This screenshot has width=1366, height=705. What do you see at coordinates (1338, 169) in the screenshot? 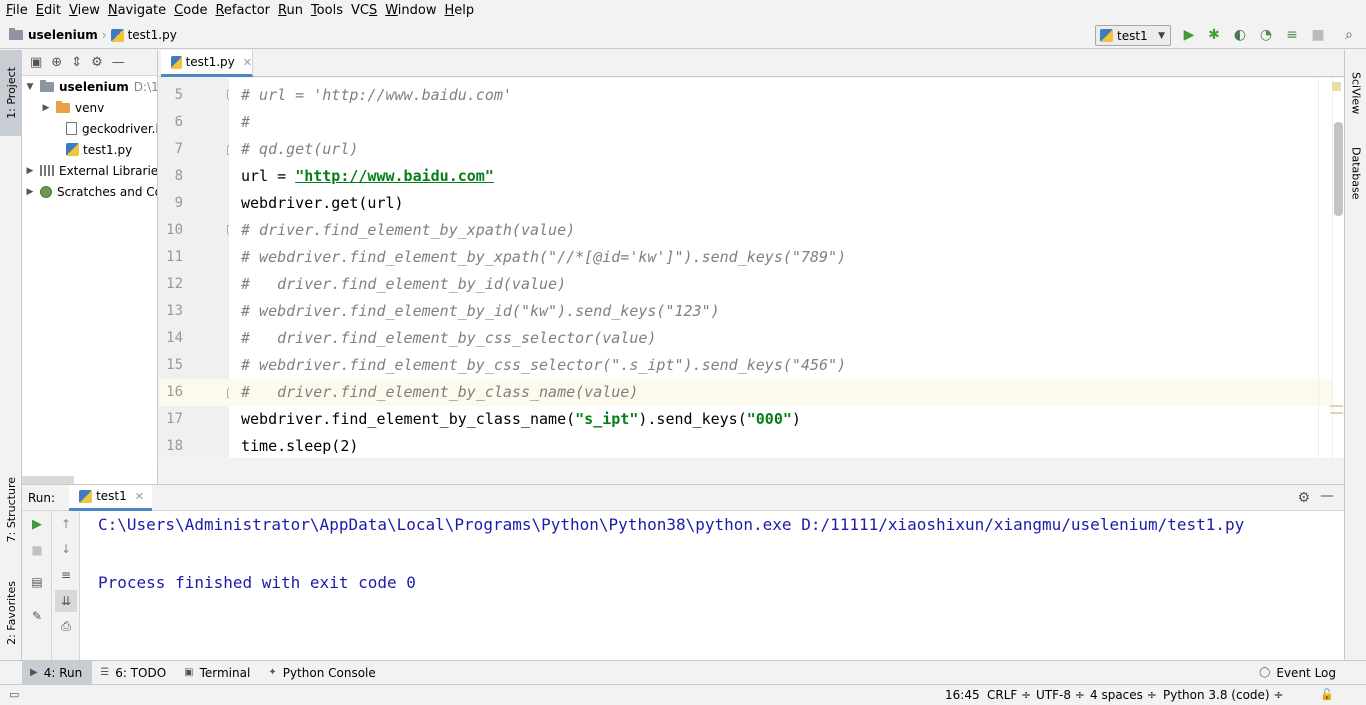
I see `vertical-scrollbar` at bounding box center [1338, 169].